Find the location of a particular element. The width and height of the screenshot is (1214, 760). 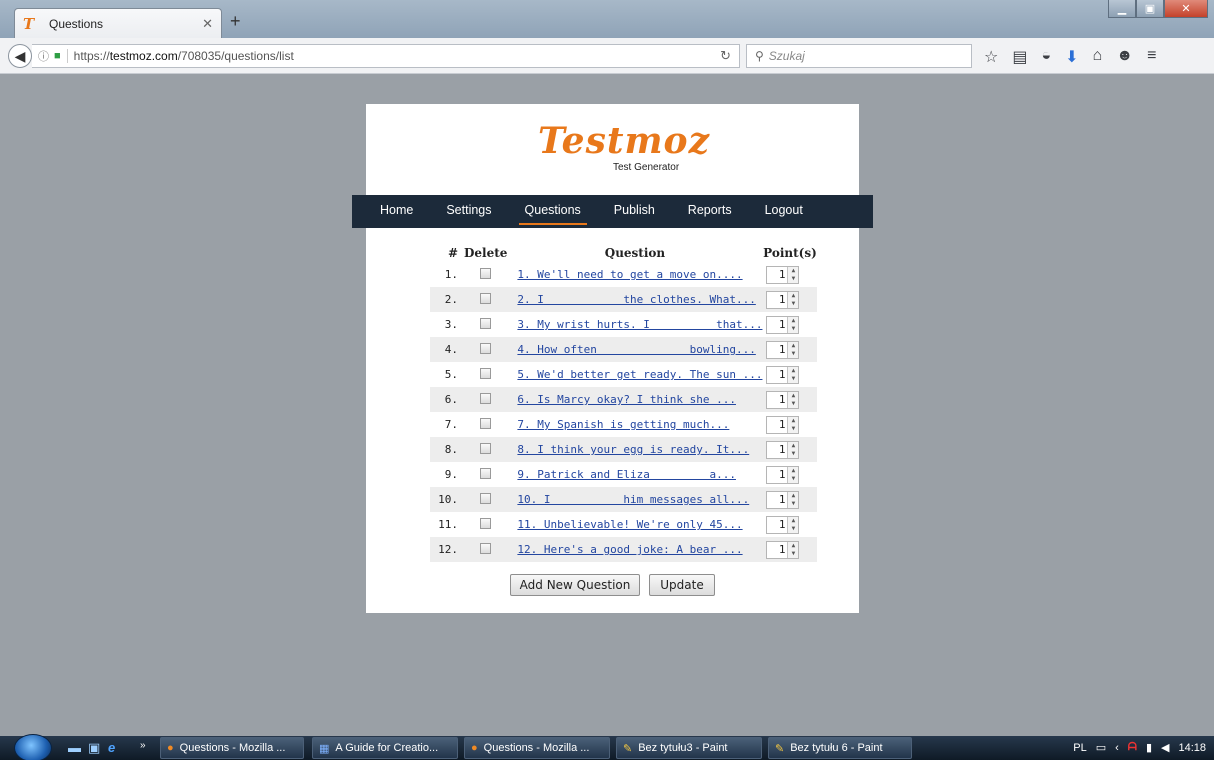

show-desktop-icon: ▬ is located at coordinates (74, 747).